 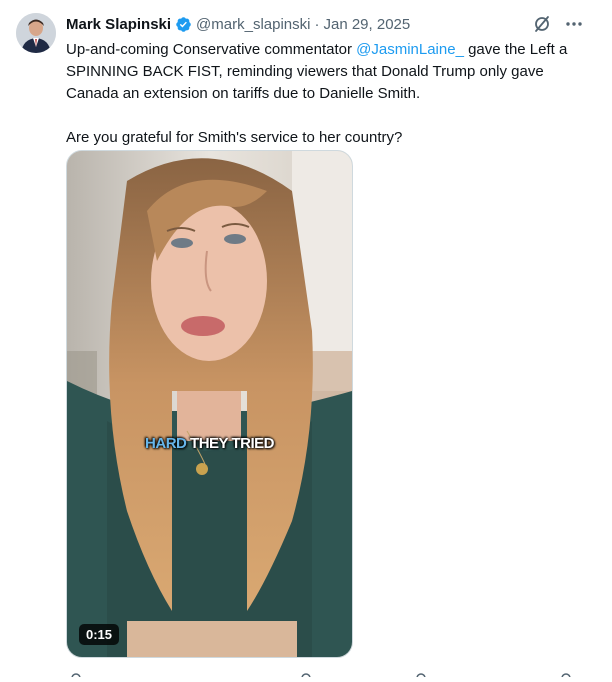 What do you see at coordinates (230, 443) in the screenshot?
I see `caption-text: THEY TRIED` at bounding box center [230, 443].